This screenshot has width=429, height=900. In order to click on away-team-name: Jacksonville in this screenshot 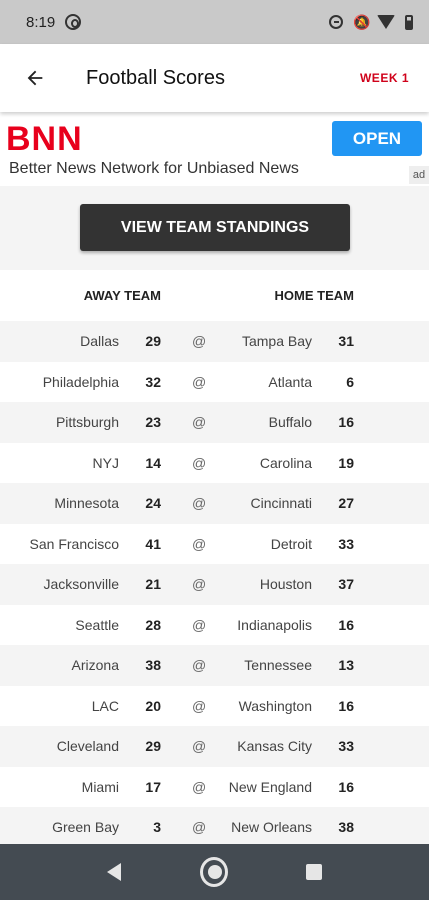, I will do `click(81, 584)`.